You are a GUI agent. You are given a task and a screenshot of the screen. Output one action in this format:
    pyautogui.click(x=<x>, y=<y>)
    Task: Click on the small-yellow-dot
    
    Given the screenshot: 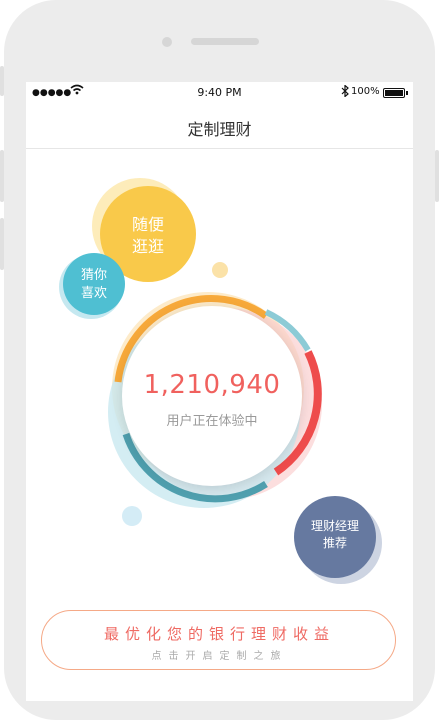 What is the action you would take?
    pyautogui.click(x=220, y=270)
    